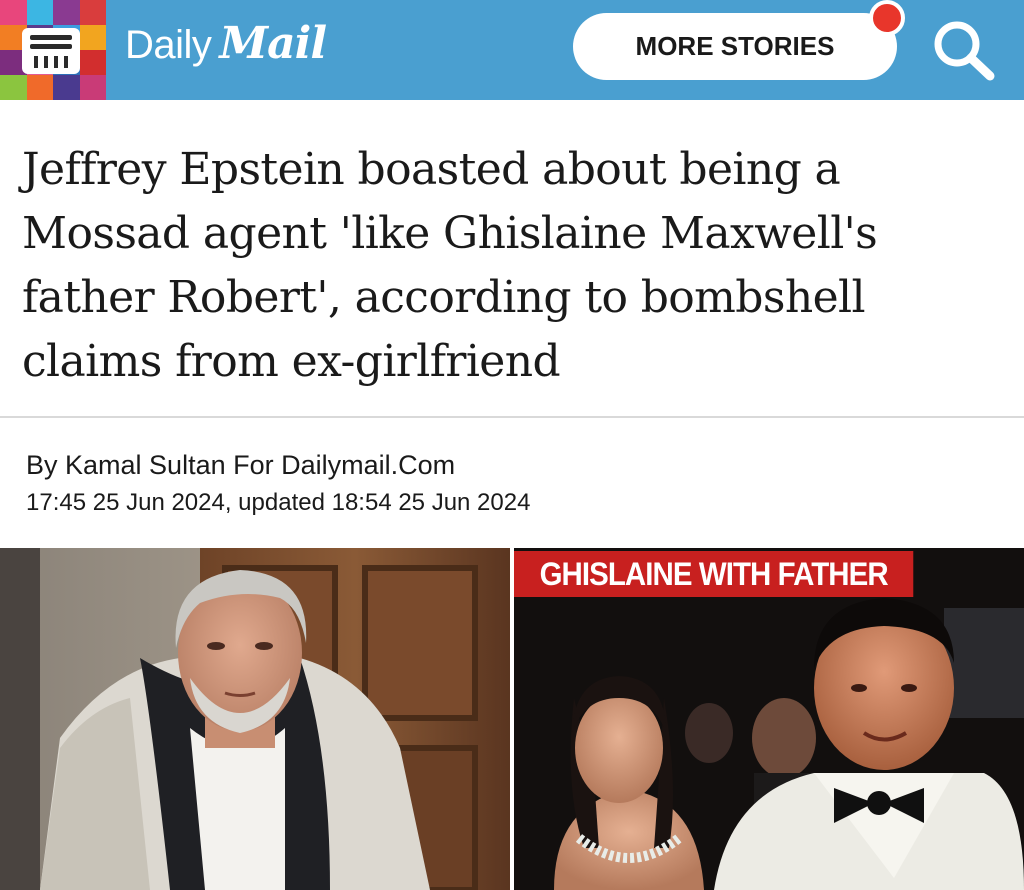 This screenshot has width=1024, height=890. Describe the element at coordinates (512, 50) in the screenshot. I see `site-header: Daily Mail MORE STORIES` at that location.